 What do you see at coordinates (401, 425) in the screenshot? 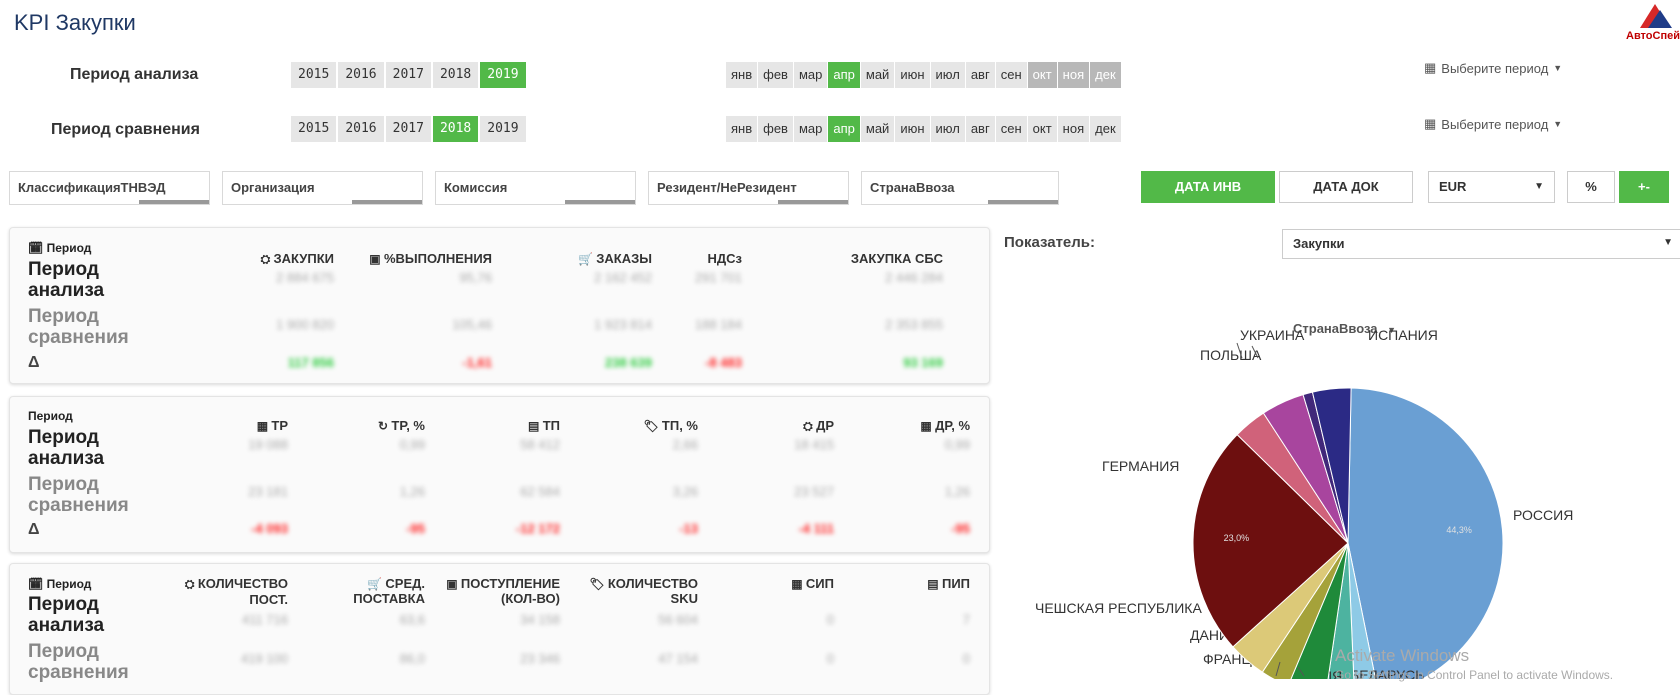
I see `card2-header-1: ↻ ТР, %` at bounding box center [401, 425].